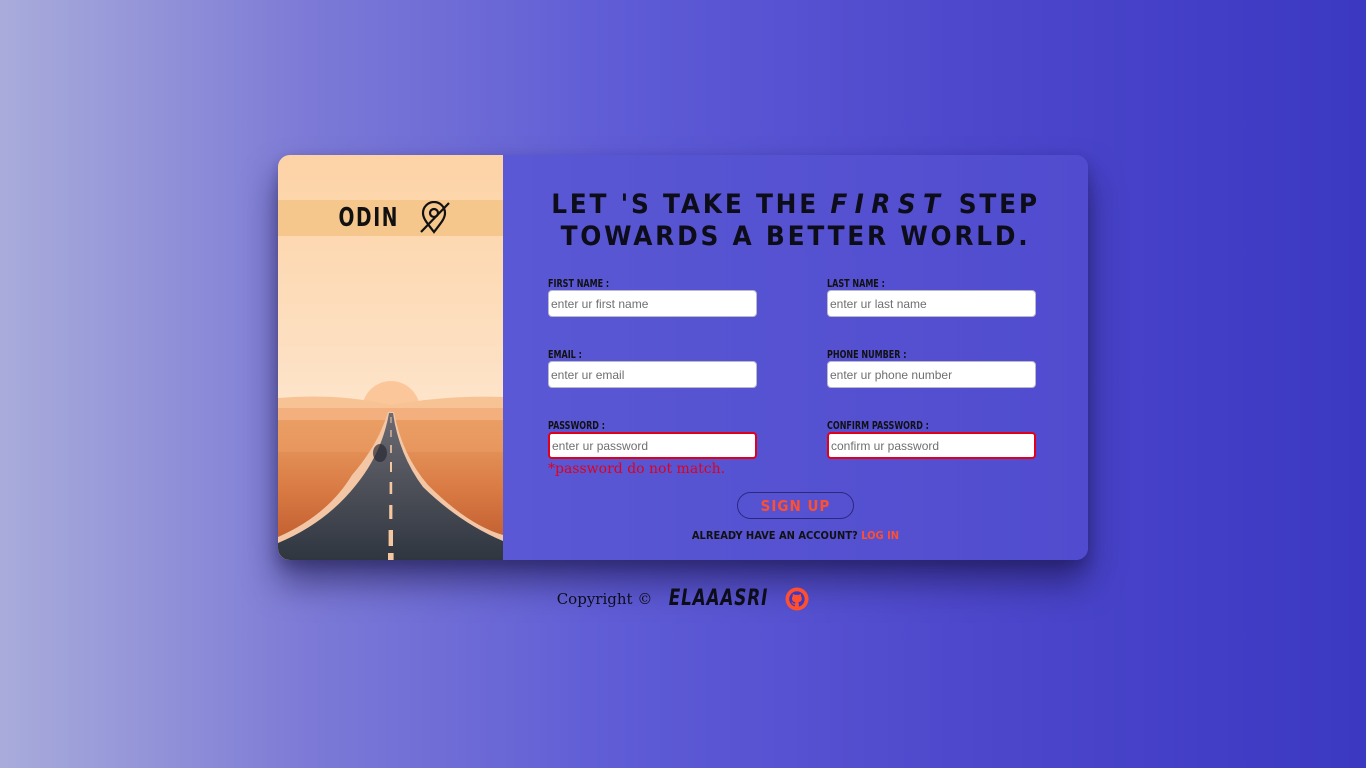 This screenshot has height=768, width=1366. Describe the element at coordinates (604, 598) in the screenshot. I see `copyright-text: Copyright ©` at that location.